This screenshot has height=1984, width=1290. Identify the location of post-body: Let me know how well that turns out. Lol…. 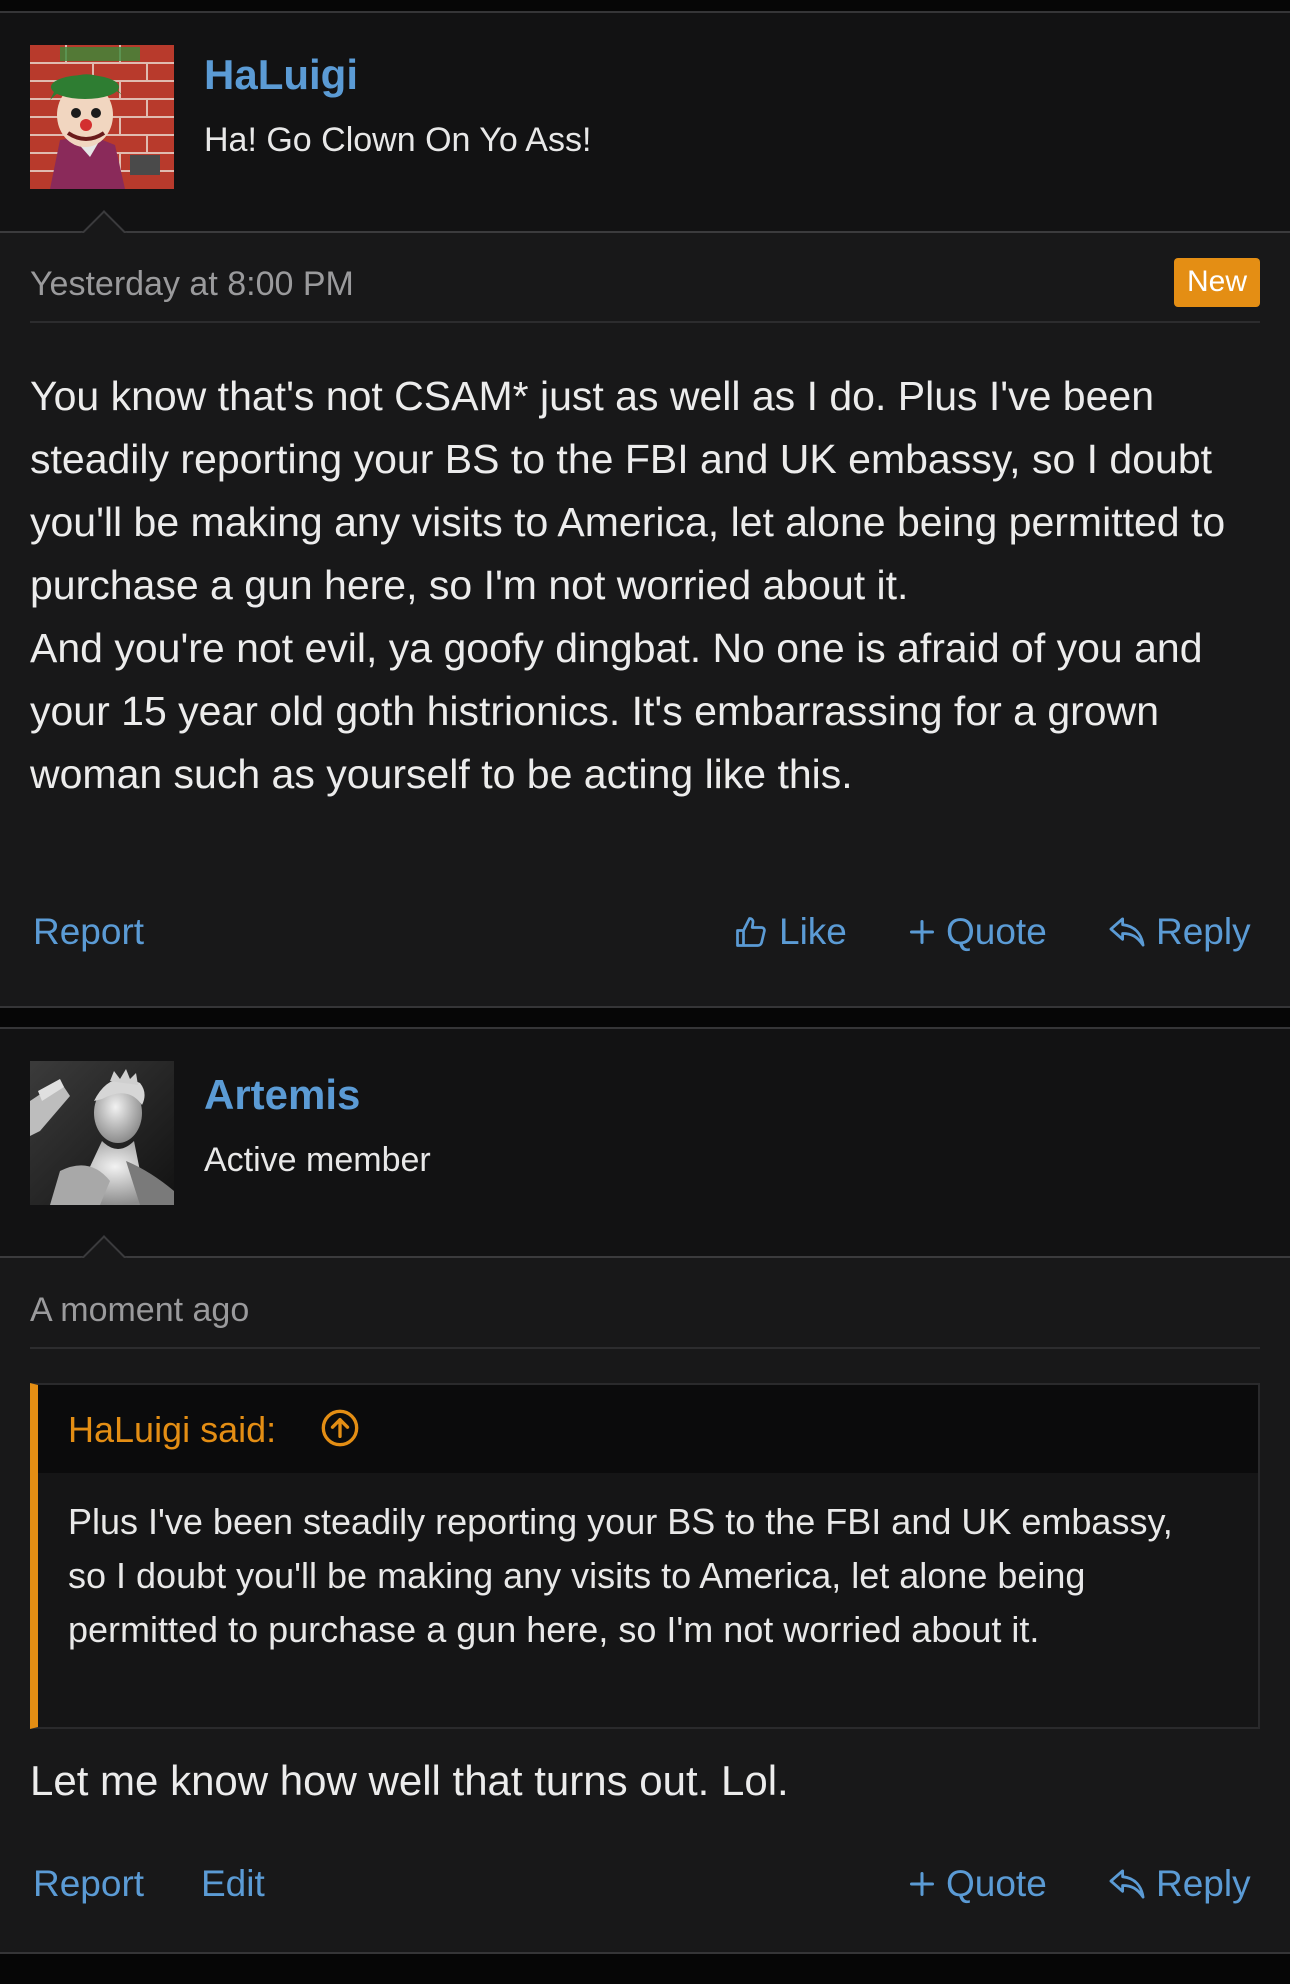
(409, 1780).